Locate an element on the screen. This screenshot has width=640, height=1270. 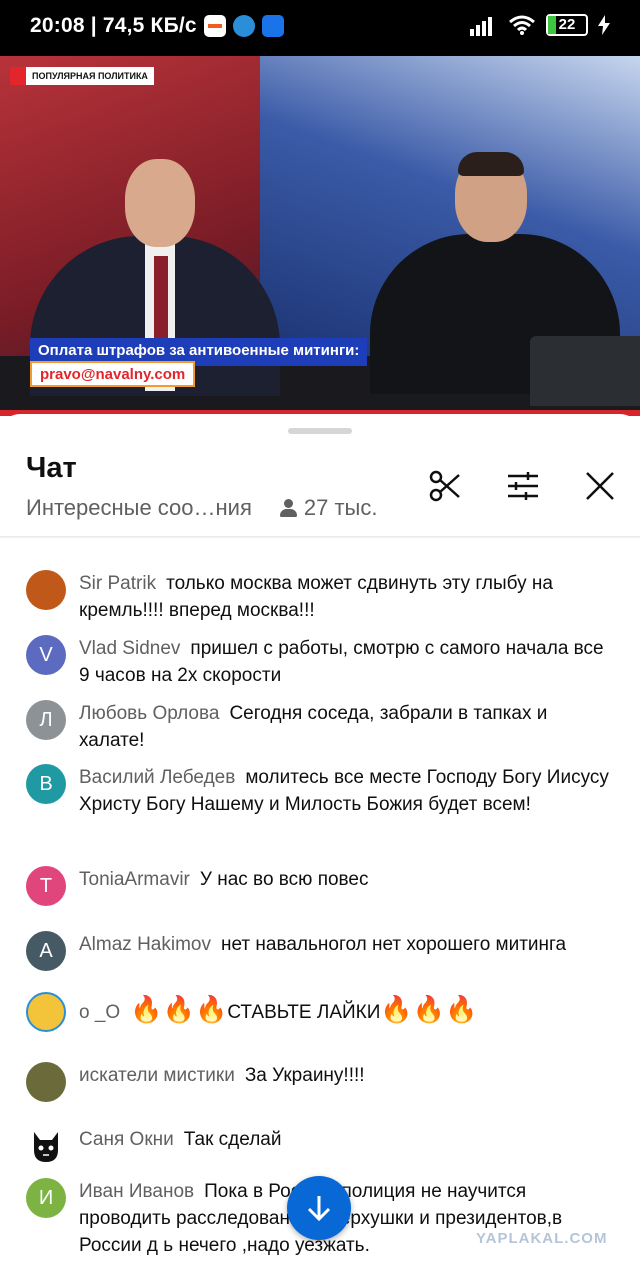
laptop is located at coordinates (585, 371).